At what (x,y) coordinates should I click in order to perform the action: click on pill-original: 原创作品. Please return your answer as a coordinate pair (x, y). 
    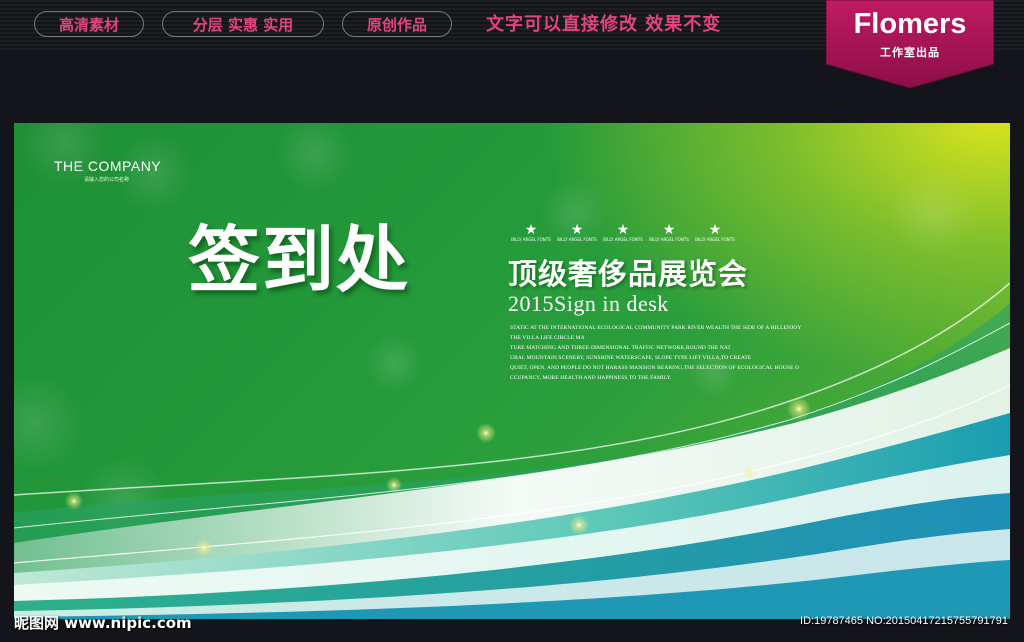
    Looking at the image, I should click on (397, 24).